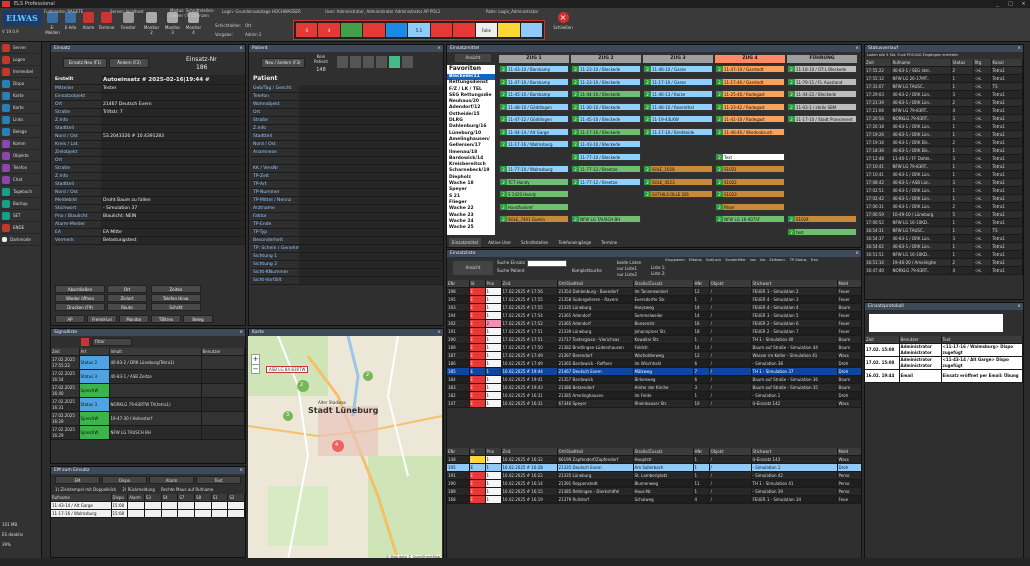 The image size is (1030, 566). What do you see at coordinates (750, 59) in the screenshot?
I see `zug-header: ZUG 4` at bounding box center [750, 59].